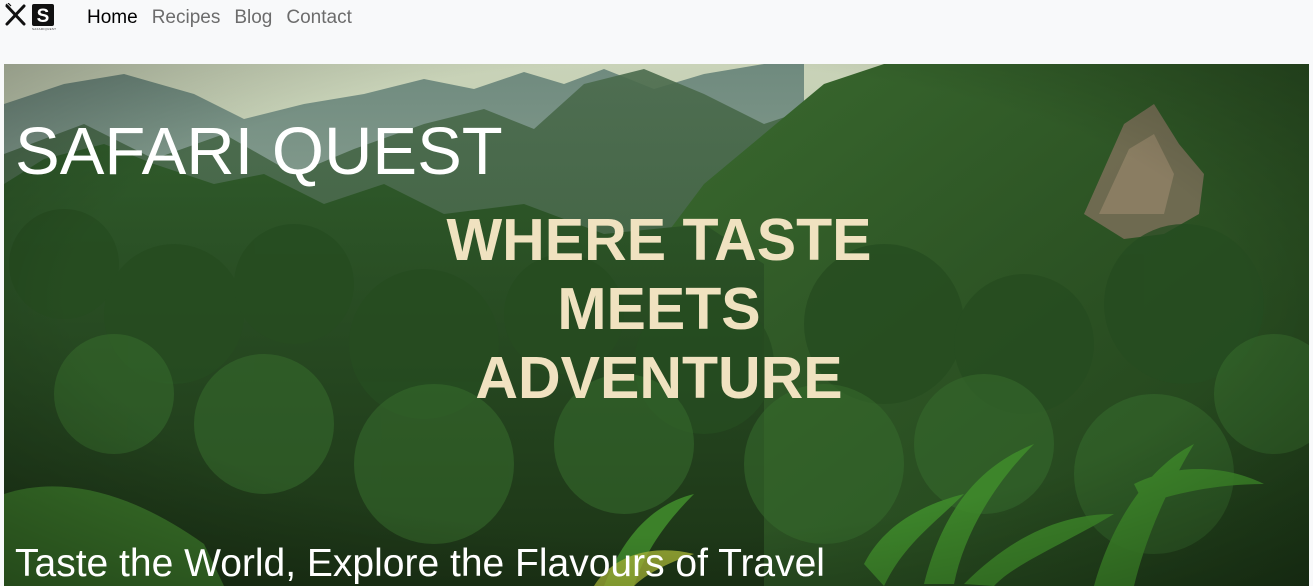 The height and width of the screenshot is (586, 1313). I want to click on brand-title: SAFARI QUEST, so click(259, 151).